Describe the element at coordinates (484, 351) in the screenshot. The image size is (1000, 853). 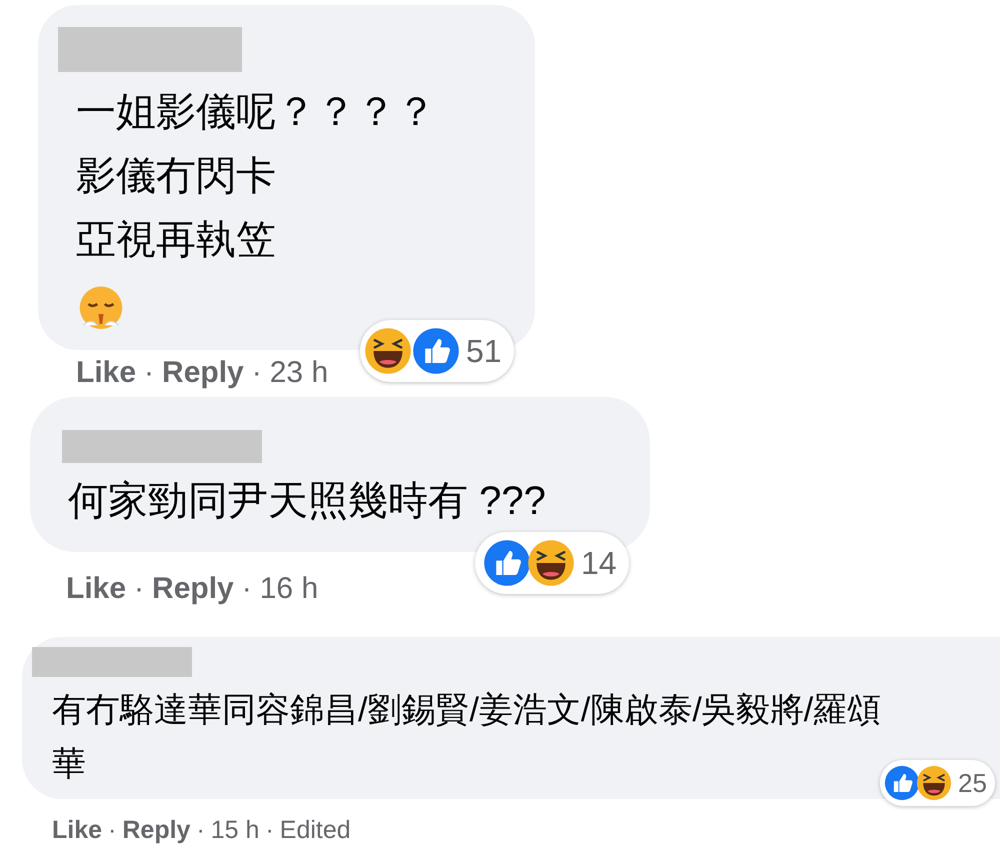
I see `reaction-count: 51` at that location.